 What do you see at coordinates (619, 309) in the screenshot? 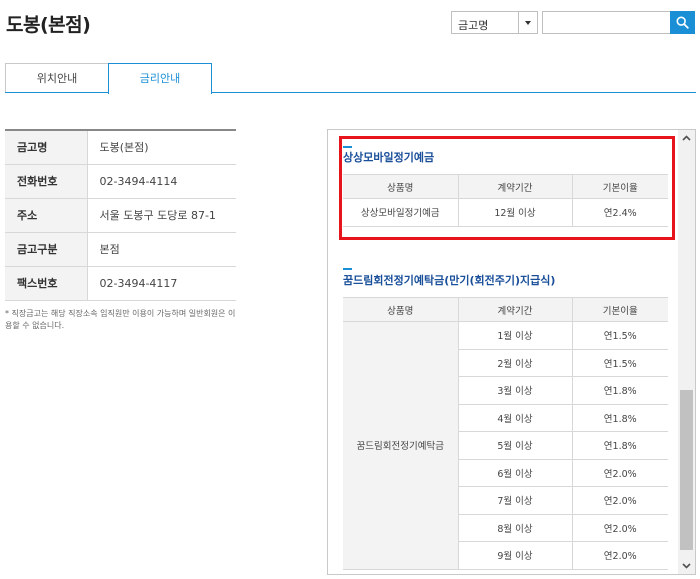
I see `rate-table-header: 기본이율` at bounding box center [619, 309].